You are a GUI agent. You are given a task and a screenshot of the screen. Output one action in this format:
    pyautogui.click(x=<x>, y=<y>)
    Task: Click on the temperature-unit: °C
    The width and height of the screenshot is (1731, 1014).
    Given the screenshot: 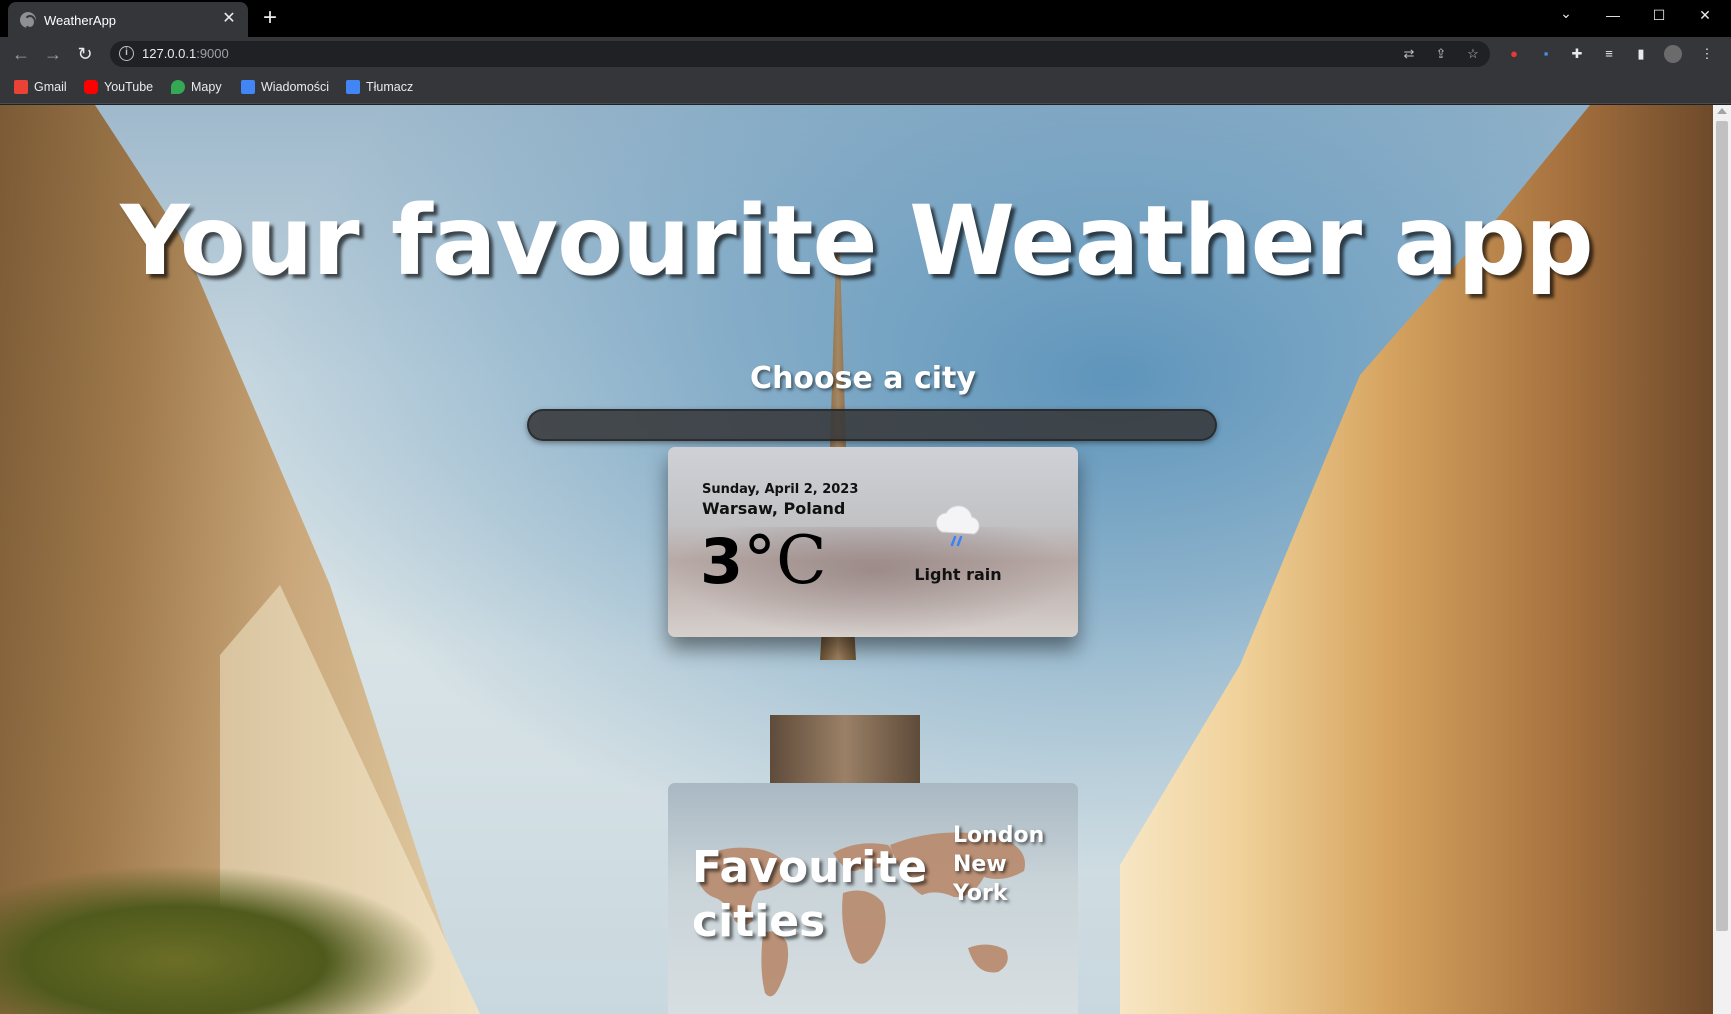 What is the action you would take?
    pyautogui.click(x=785, y=560)
    